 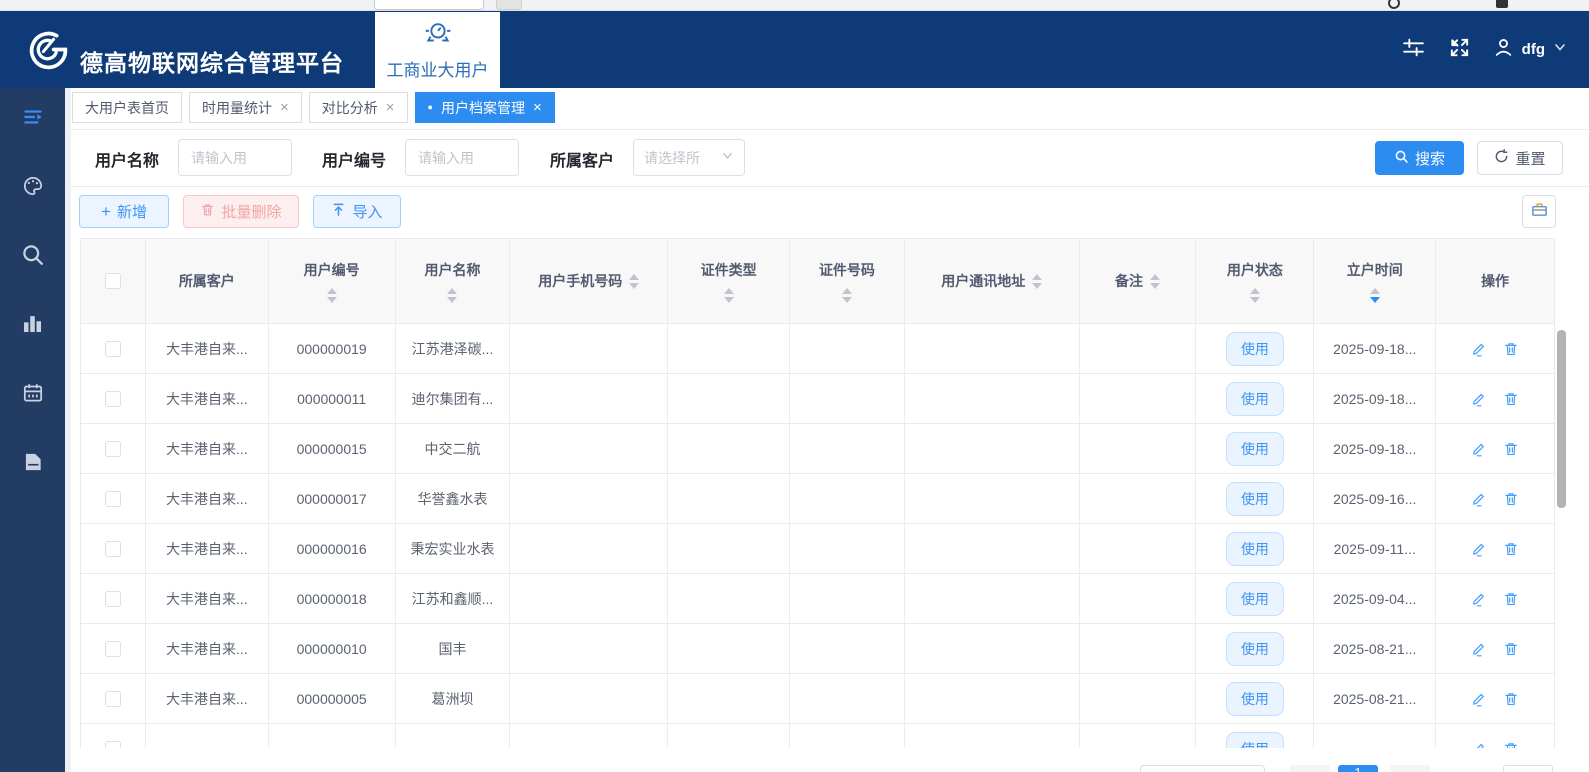 I want to click on import-button: 导入, so click(x=357, y=211).